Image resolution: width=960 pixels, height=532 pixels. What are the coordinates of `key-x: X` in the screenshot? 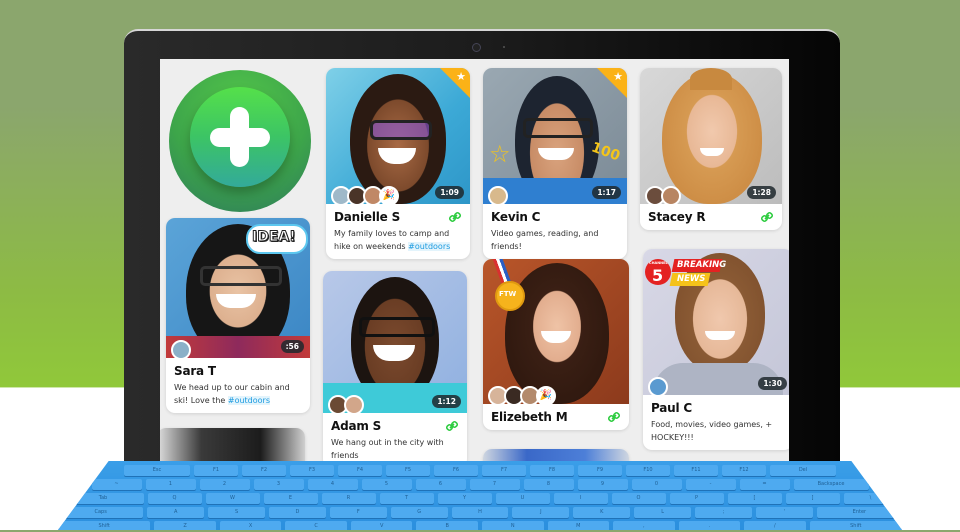 It's located at (250, 525).